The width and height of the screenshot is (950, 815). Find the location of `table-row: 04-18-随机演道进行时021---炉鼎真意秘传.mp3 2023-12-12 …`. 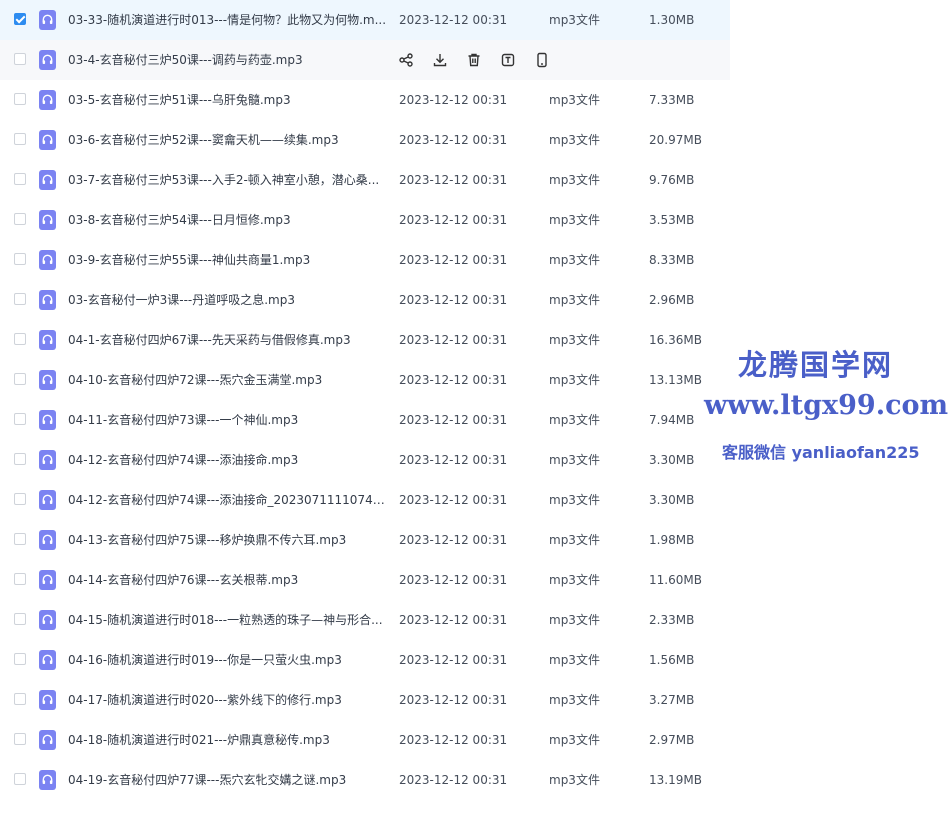

table-row: 04-18-随机演道进行时021---炉鼎真意秘传.mp3 2023-12-12 … is located at coordinates (365, 740).